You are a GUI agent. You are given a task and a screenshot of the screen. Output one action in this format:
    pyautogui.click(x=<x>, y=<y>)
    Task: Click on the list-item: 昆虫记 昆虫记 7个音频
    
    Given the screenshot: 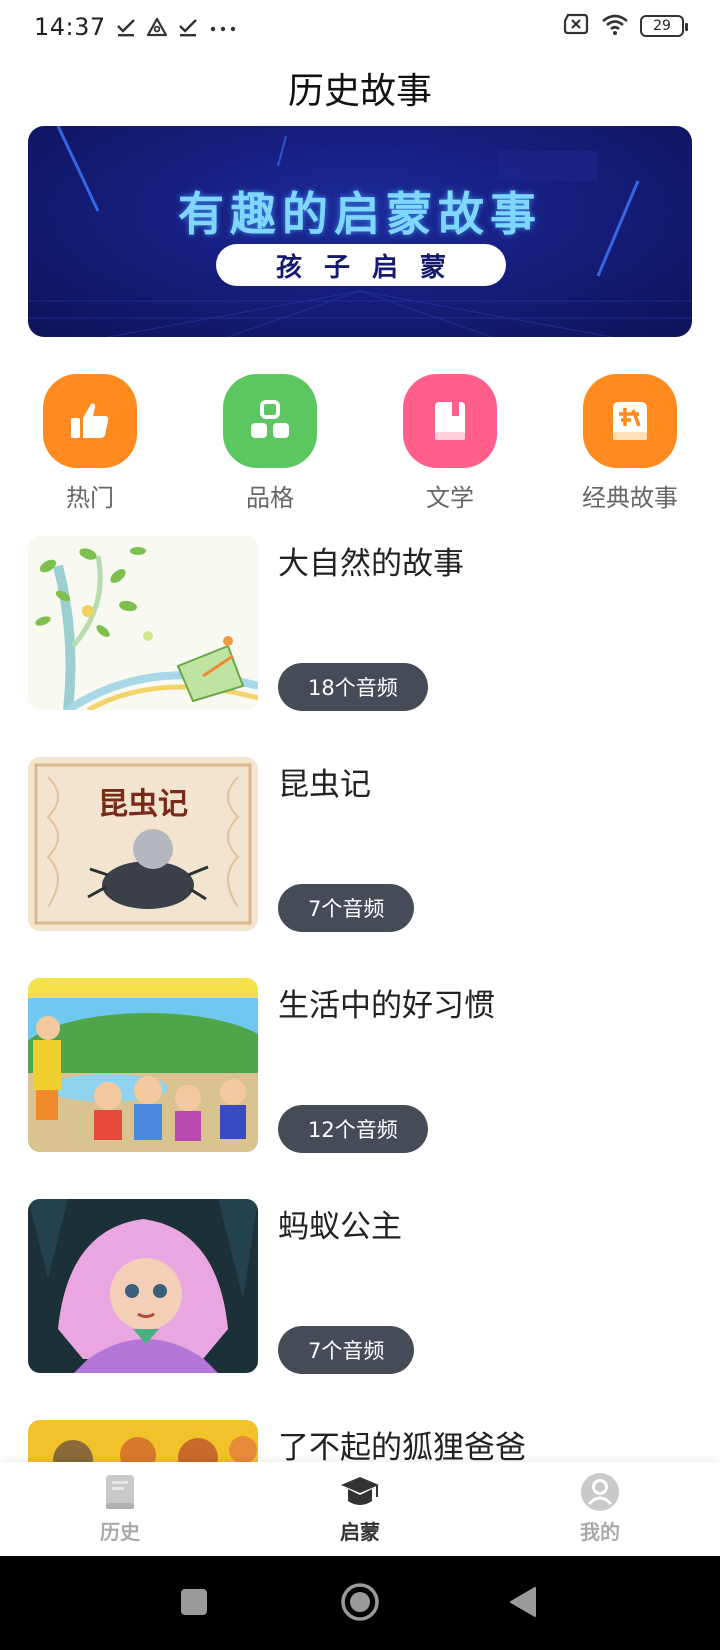 What is the action you would take?
    pyautogui.click(x=363, y=844)
    